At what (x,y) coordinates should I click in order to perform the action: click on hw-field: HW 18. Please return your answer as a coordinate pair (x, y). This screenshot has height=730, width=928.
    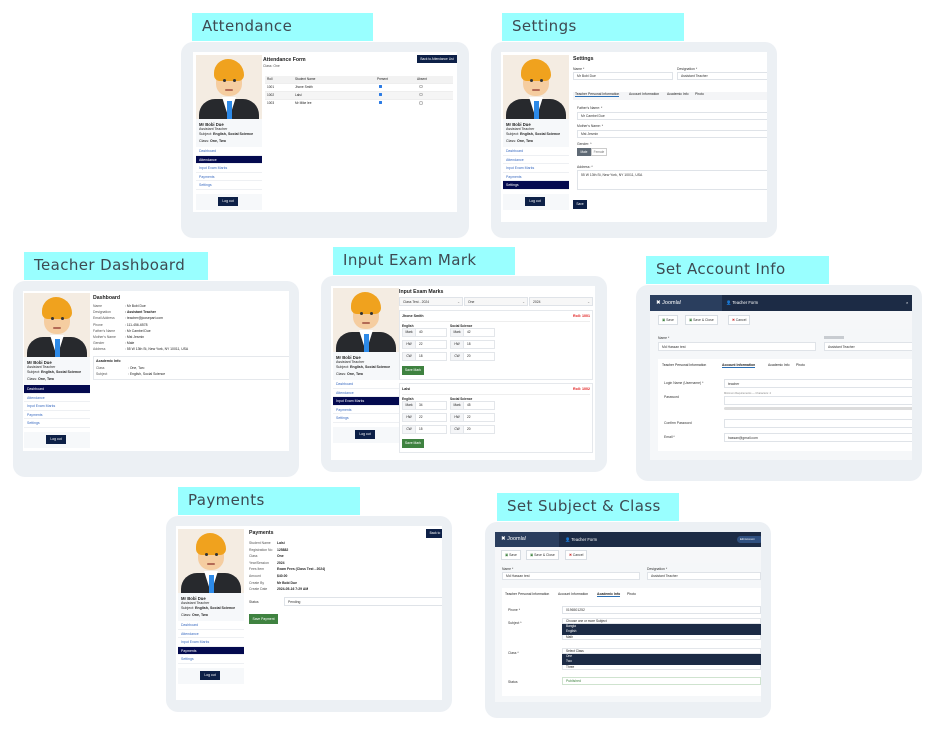
    Looking at the image, I should click on (472, 344).